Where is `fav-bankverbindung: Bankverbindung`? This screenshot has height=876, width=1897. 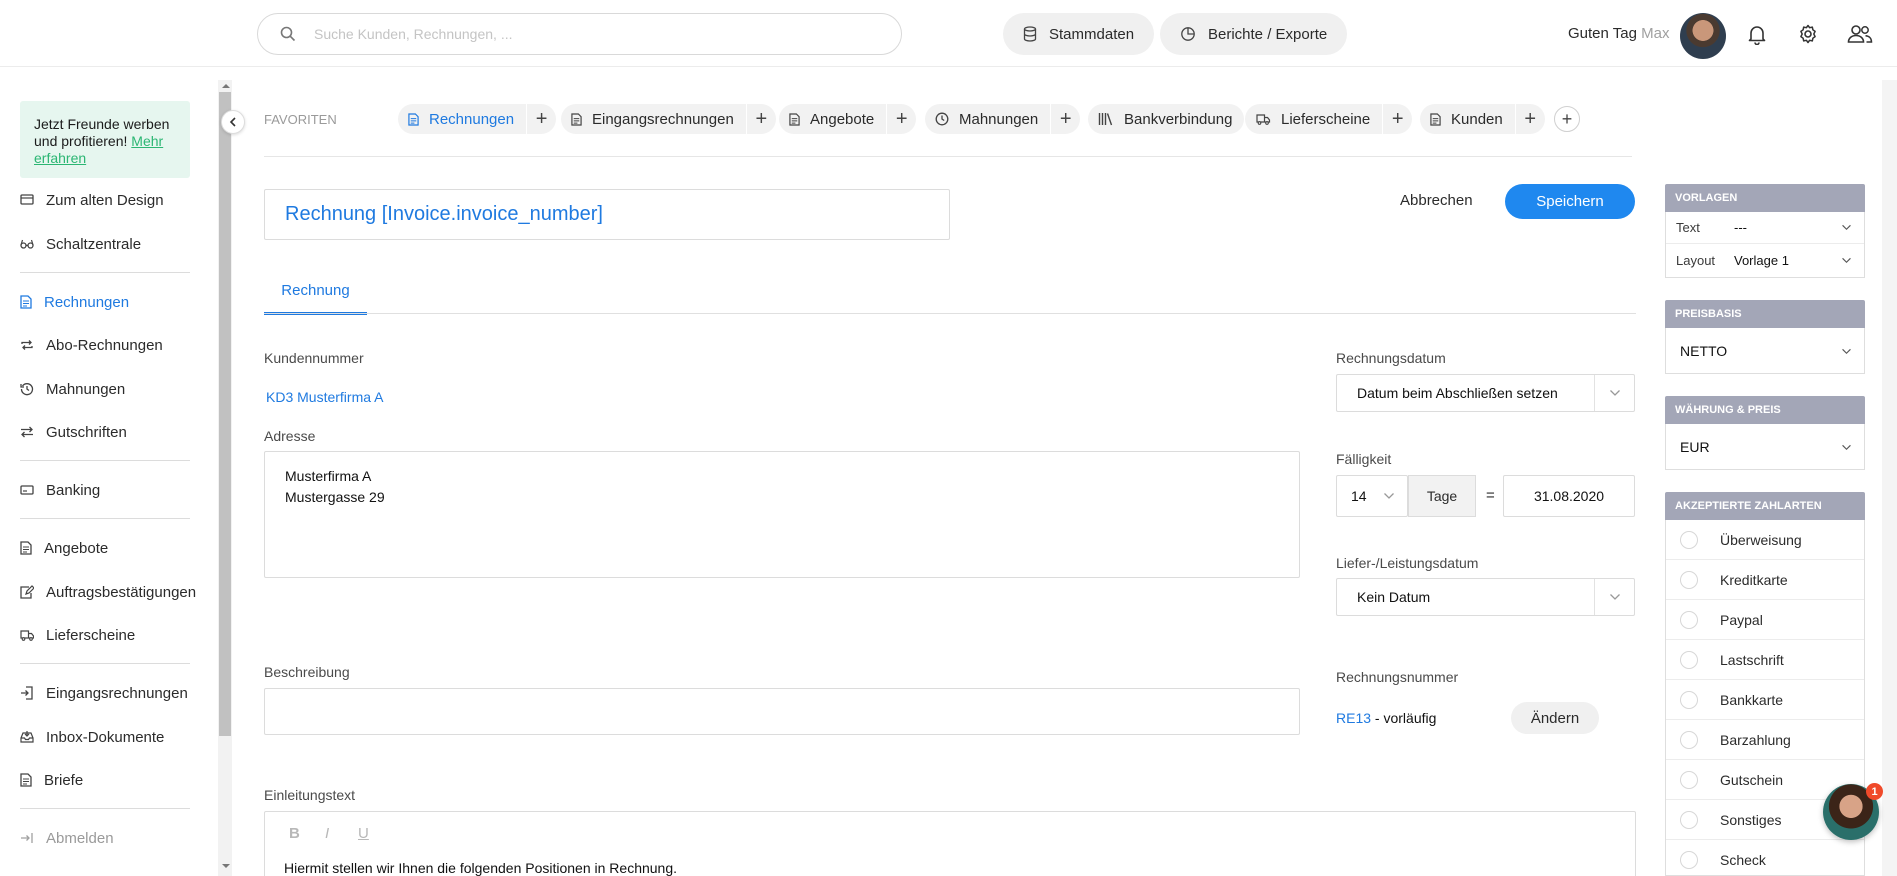 fav-bankverbindung: Bankverbindung is located at coordinates (1166, 119).